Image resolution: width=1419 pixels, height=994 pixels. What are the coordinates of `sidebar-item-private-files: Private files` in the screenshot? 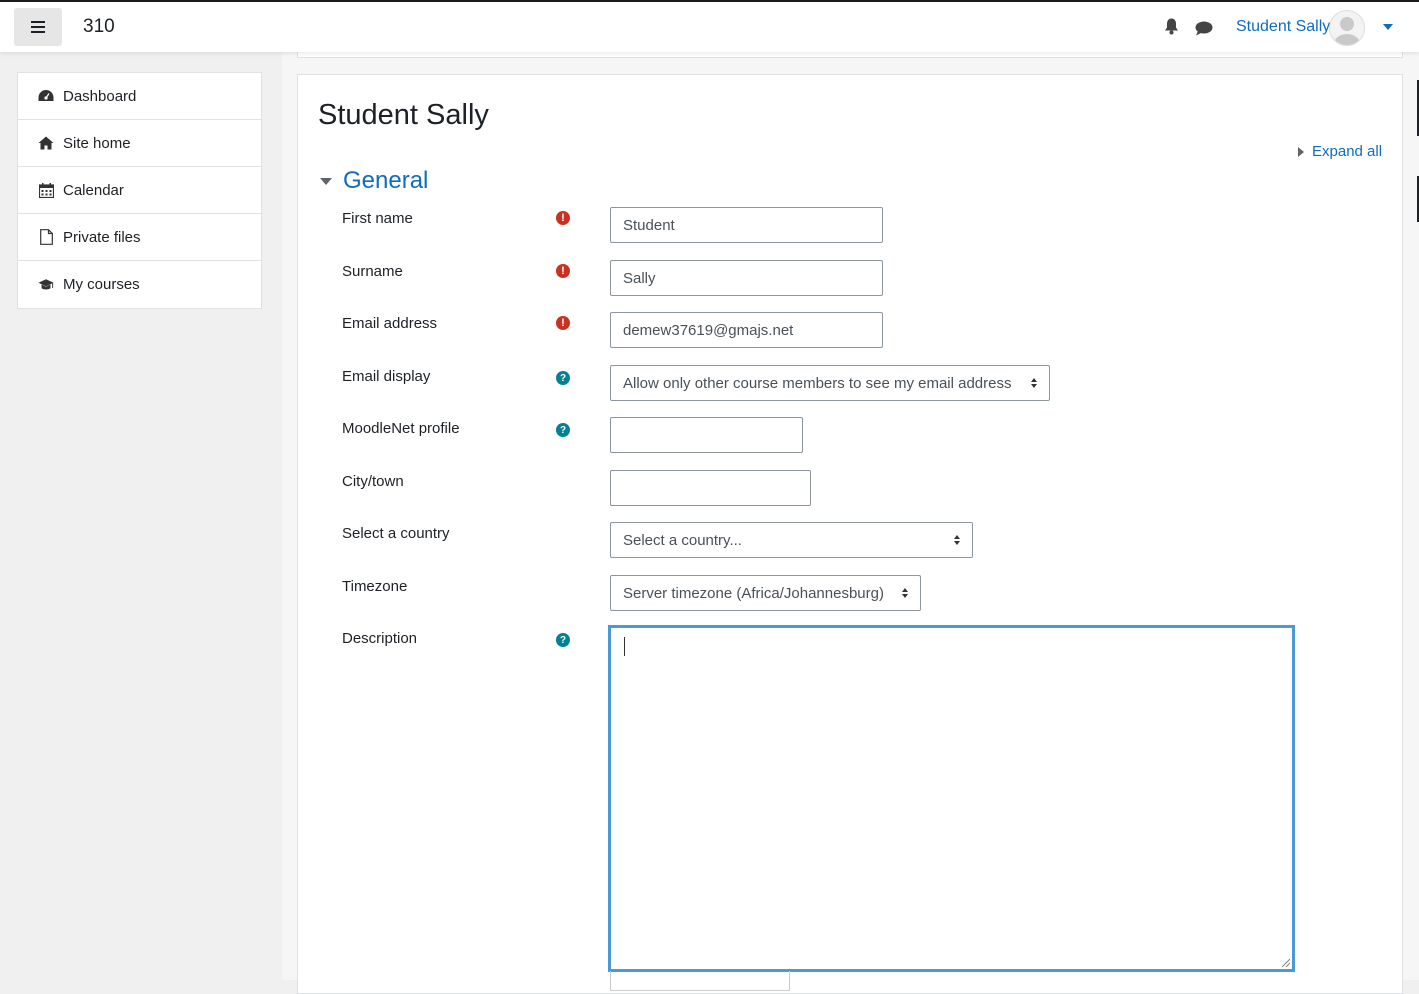 It's located at (139, 237).